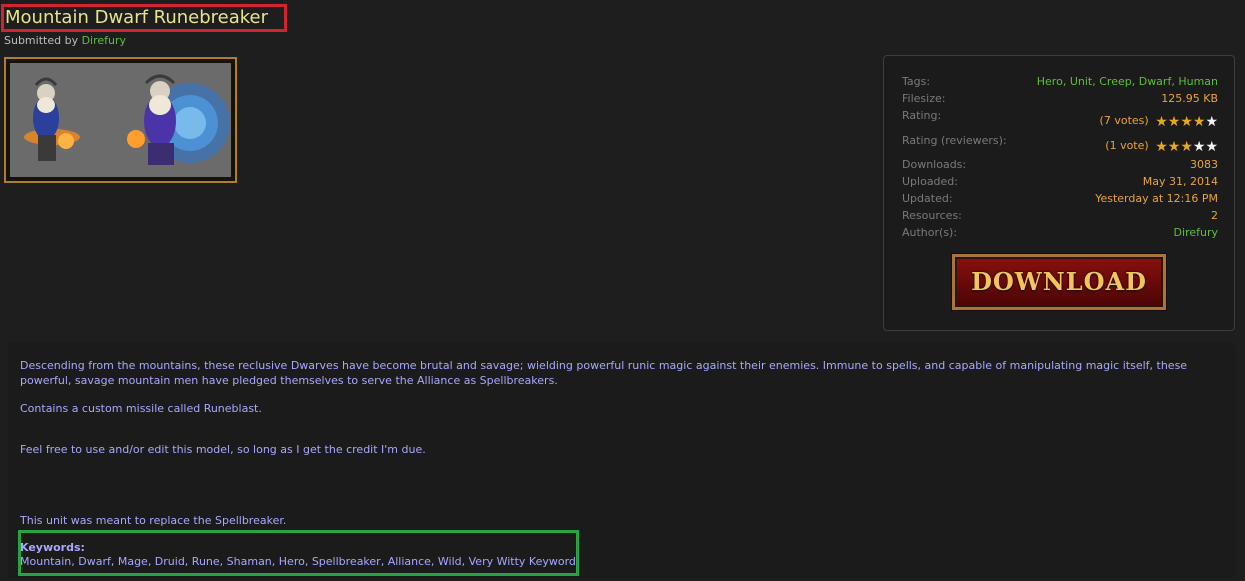  What do you see at coordinates (1204, 164) in the screenshot?
I see `downloads-value: 3083` at bounding box center [1204, 164].